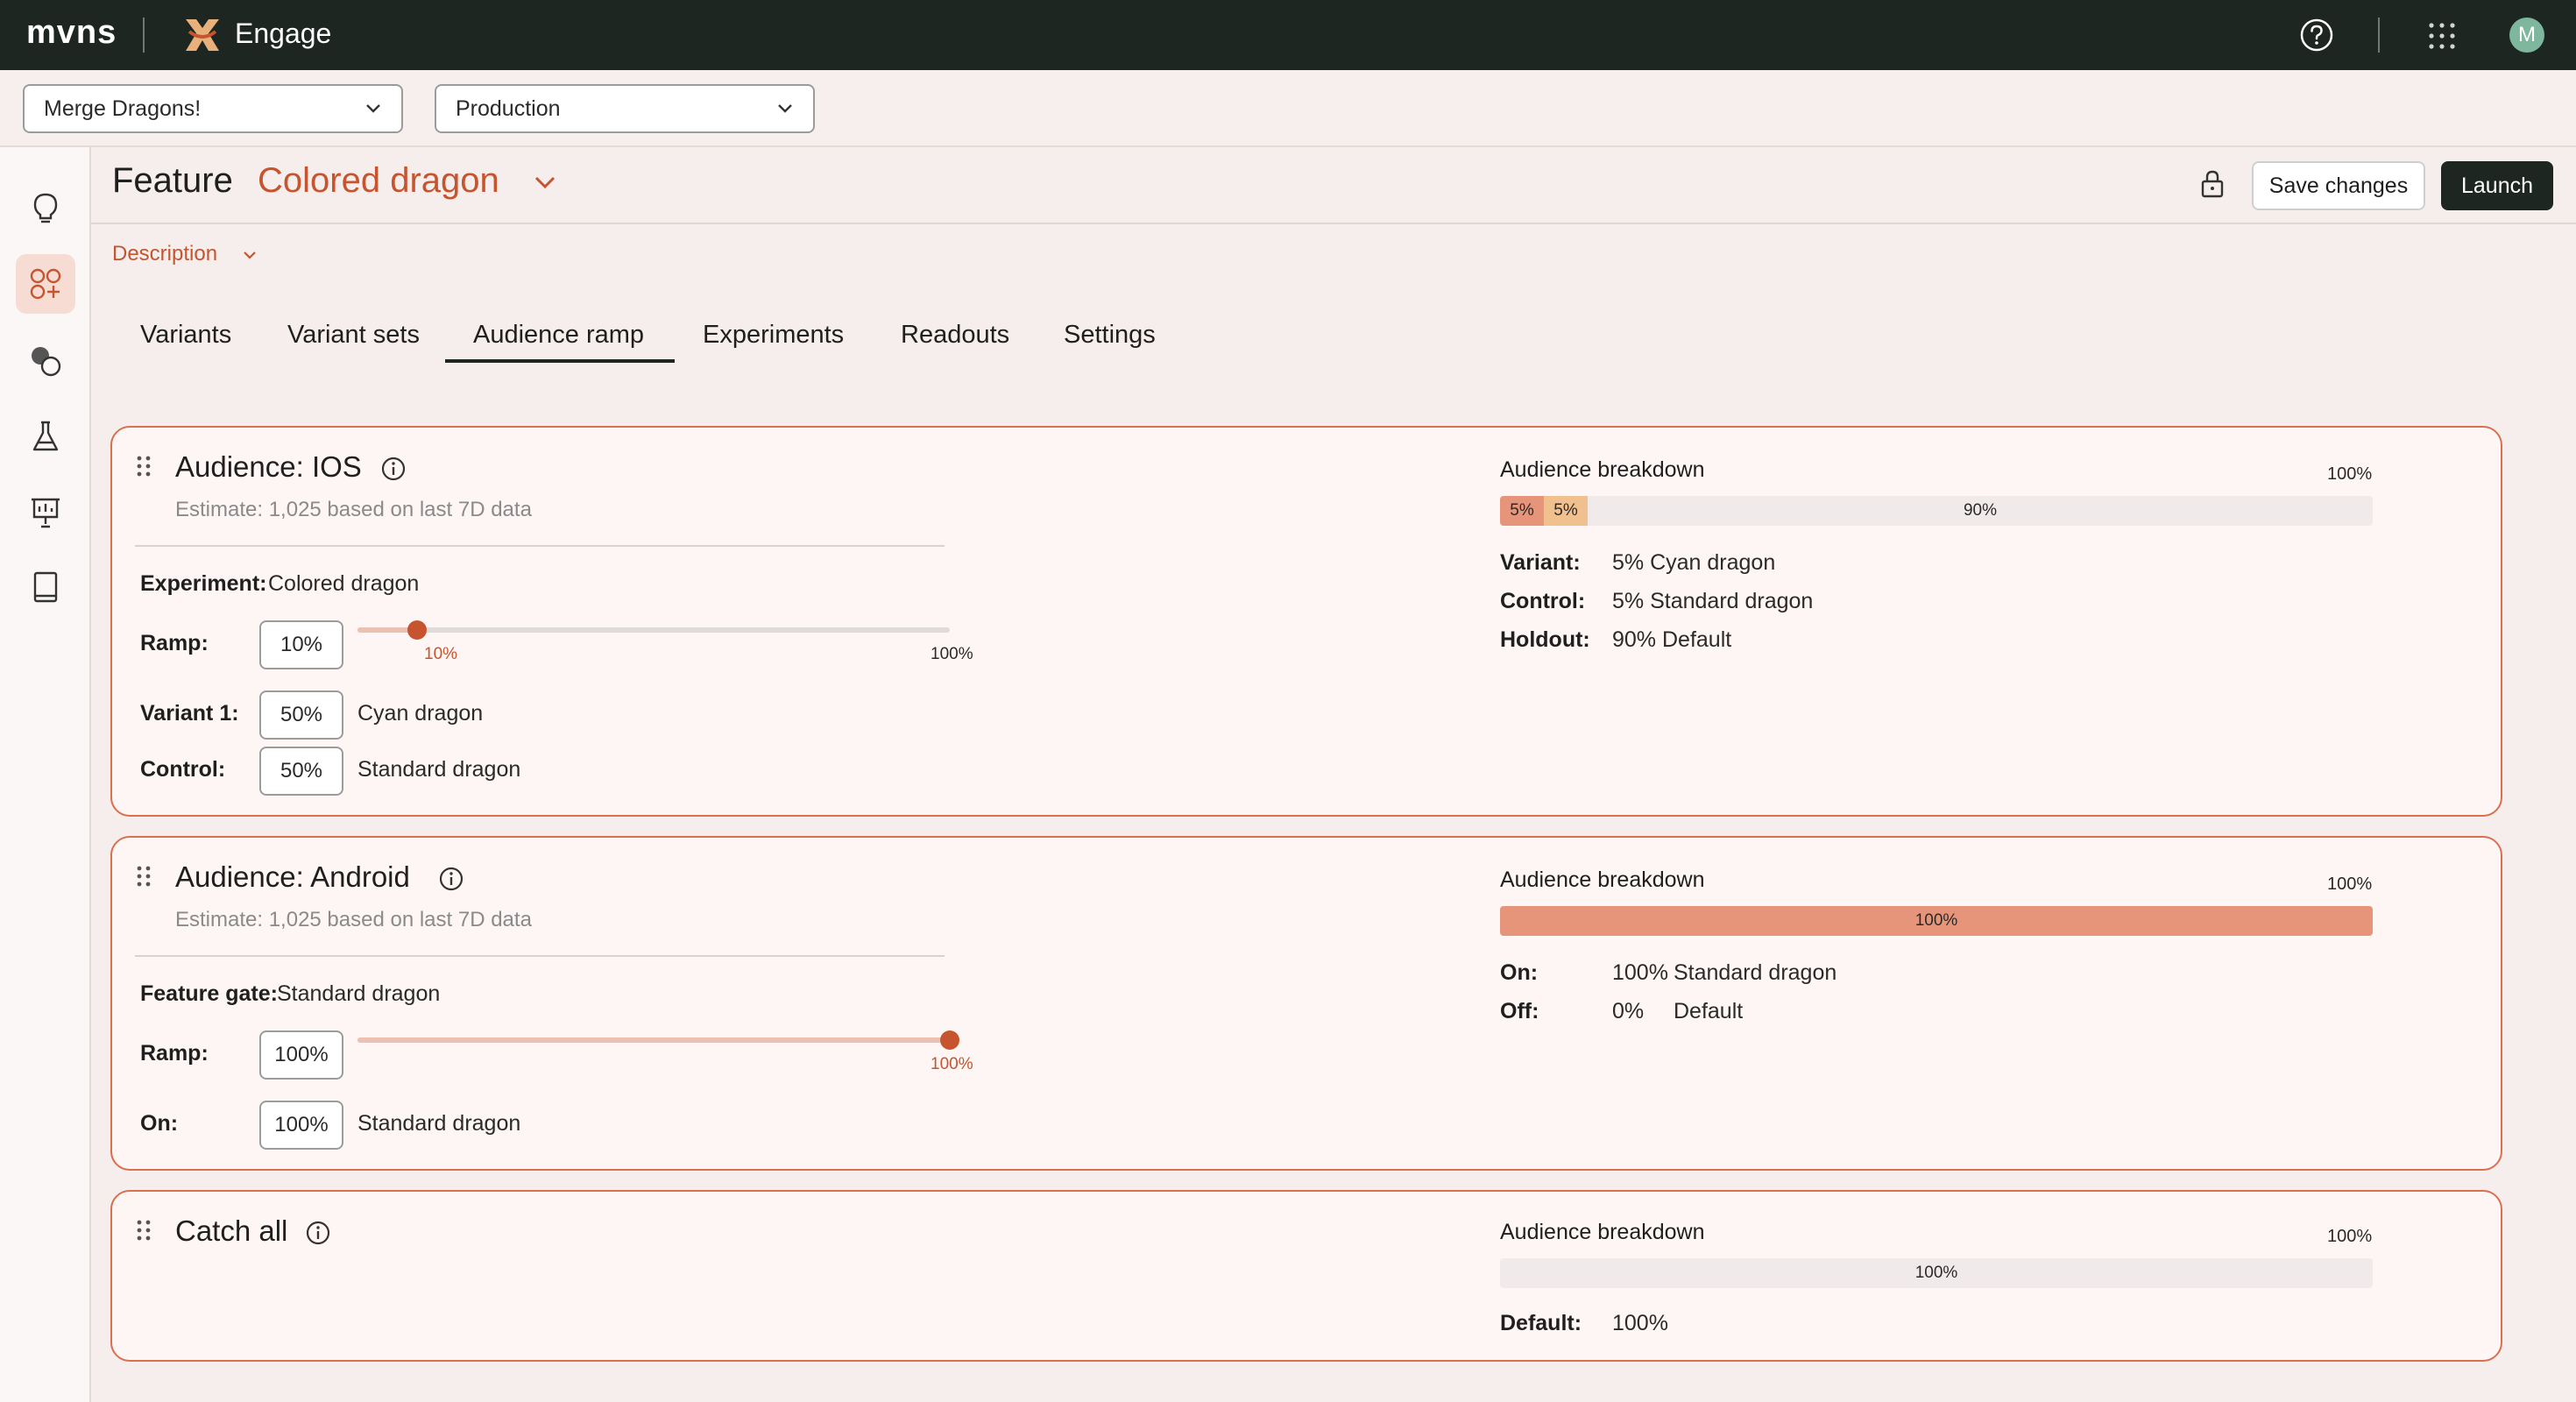  Describe the element at coordinates (1522, 511) in the screenshot. I see `segment-variant: 5%` at that location.